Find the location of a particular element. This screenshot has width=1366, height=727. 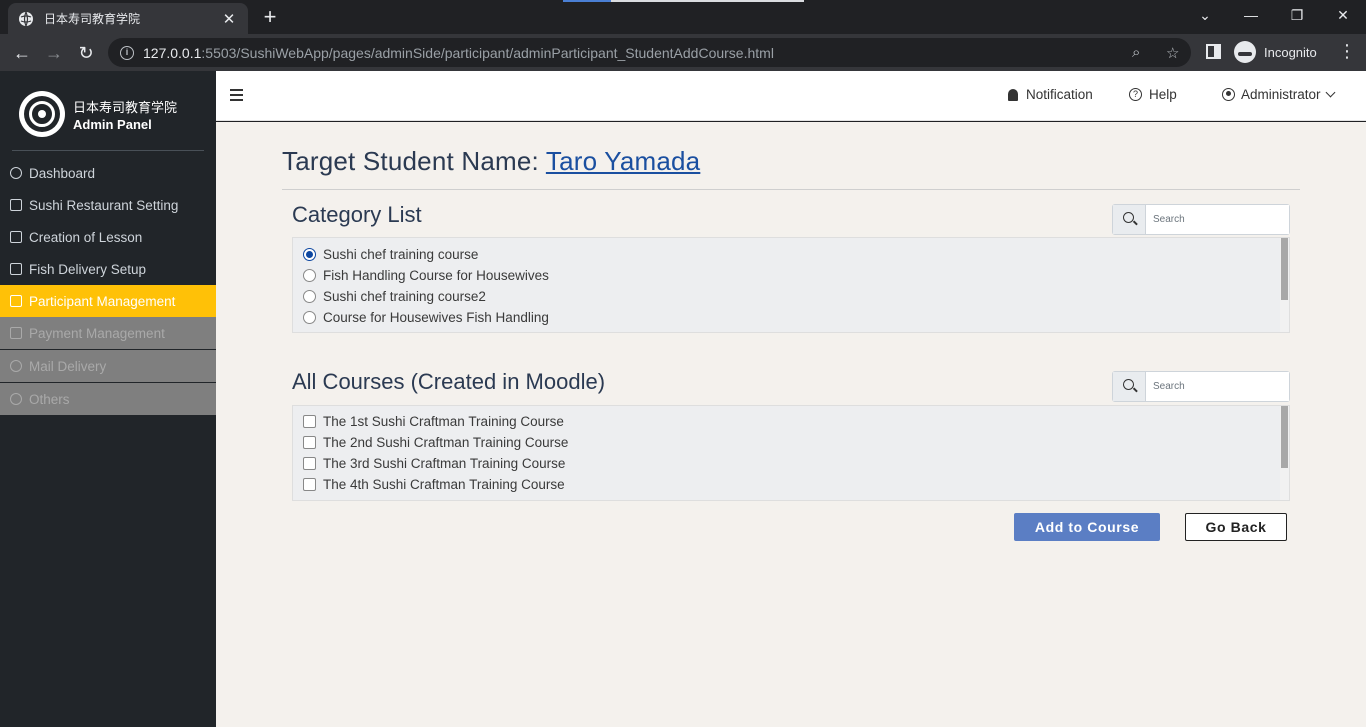

restore-button: ❐ is located at coordinates (1297, 15).